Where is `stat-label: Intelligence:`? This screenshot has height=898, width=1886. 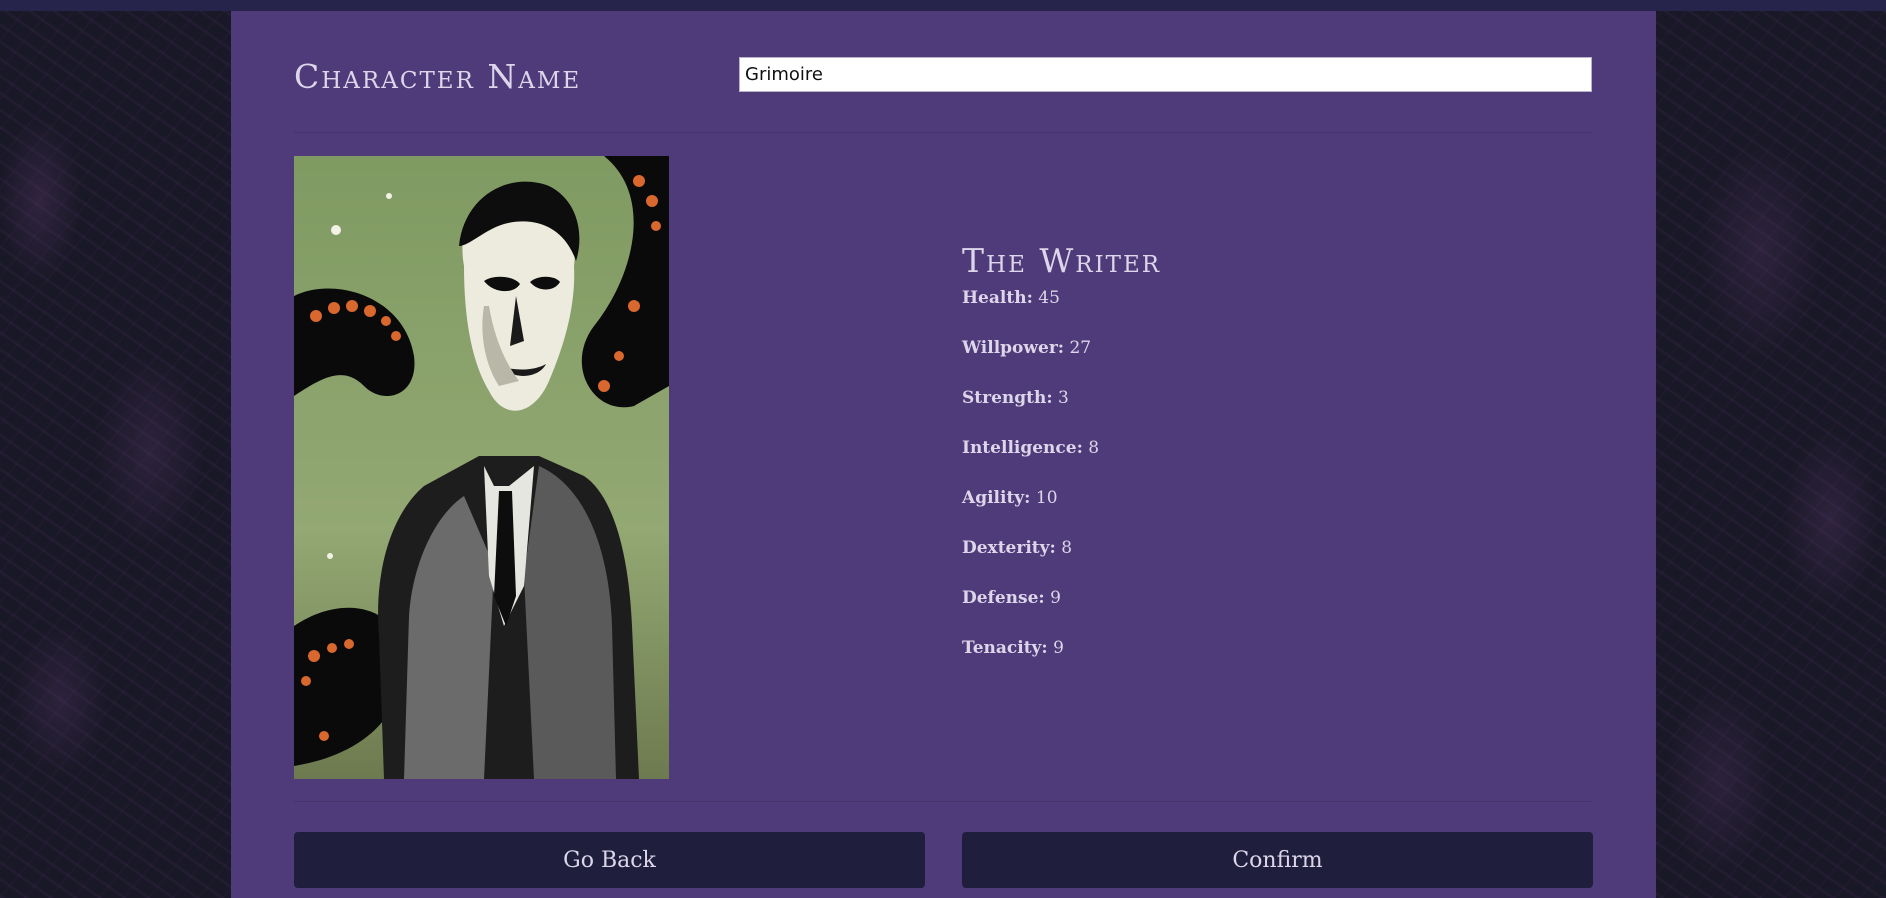
stat-label: Intelligence: is located at coordinates (1022, 448).